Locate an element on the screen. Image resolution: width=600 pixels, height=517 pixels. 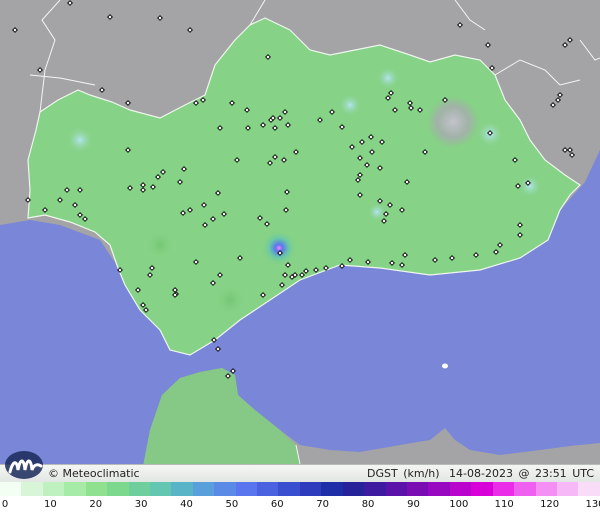
scale-tick-label: 10 is located at coordinates (50, 504).